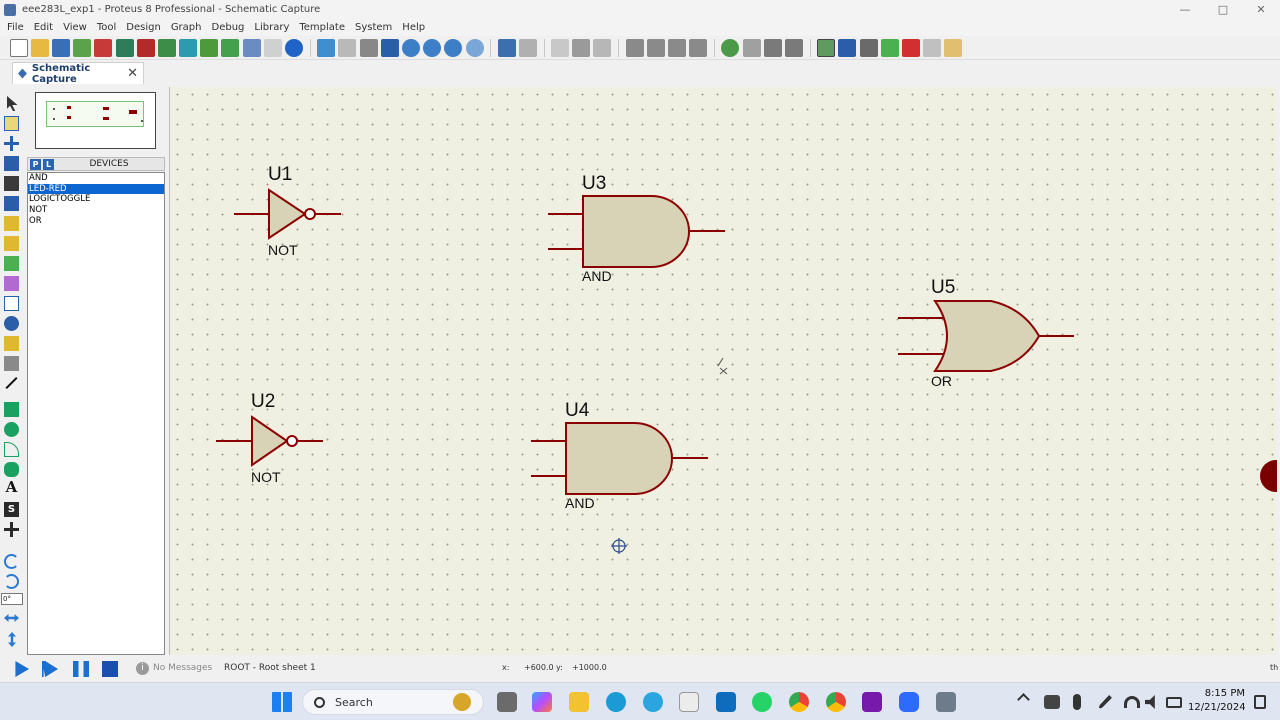 The width and height of the screenshot is (1280, 720). Describe the element at coordinates (560, 47) in the screenshot. I see `cut-icon` at that location.